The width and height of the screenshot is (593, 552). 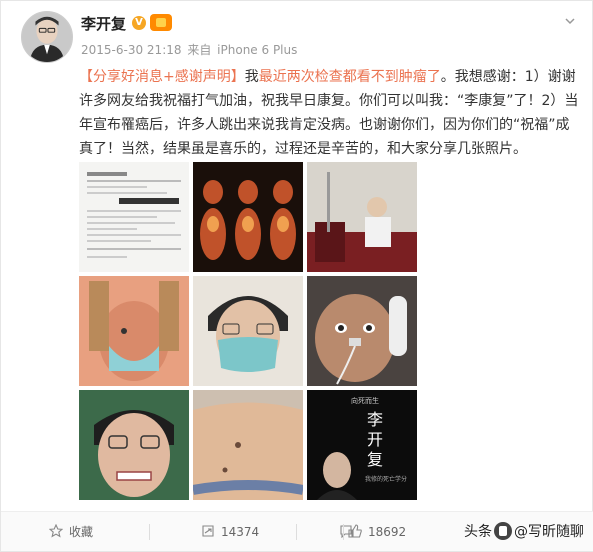 I want to click on star-icon, so click(x=56, y=531).